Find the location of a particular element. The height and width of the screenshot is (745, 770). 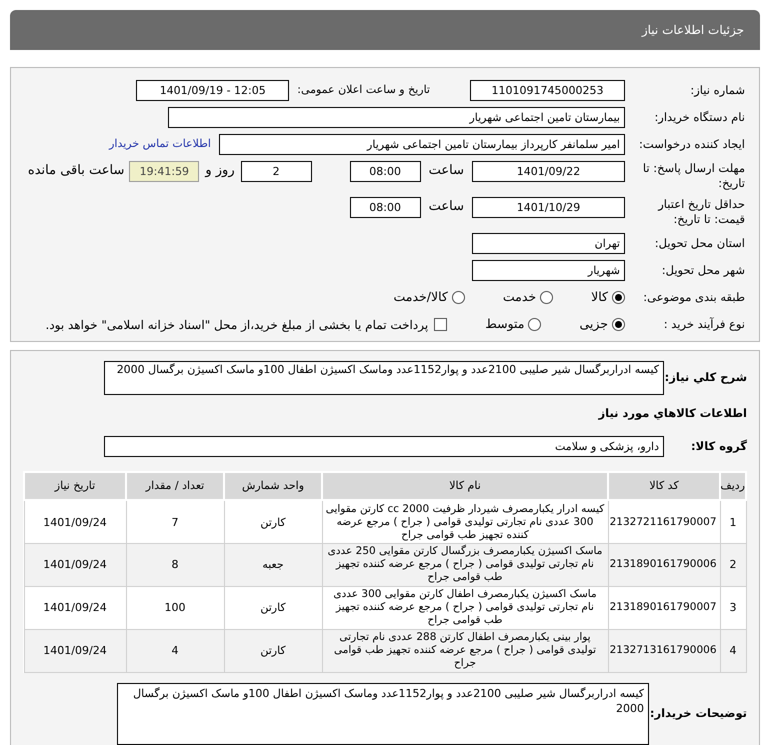

table-cell: 2 is located at coordinates (733, 564).